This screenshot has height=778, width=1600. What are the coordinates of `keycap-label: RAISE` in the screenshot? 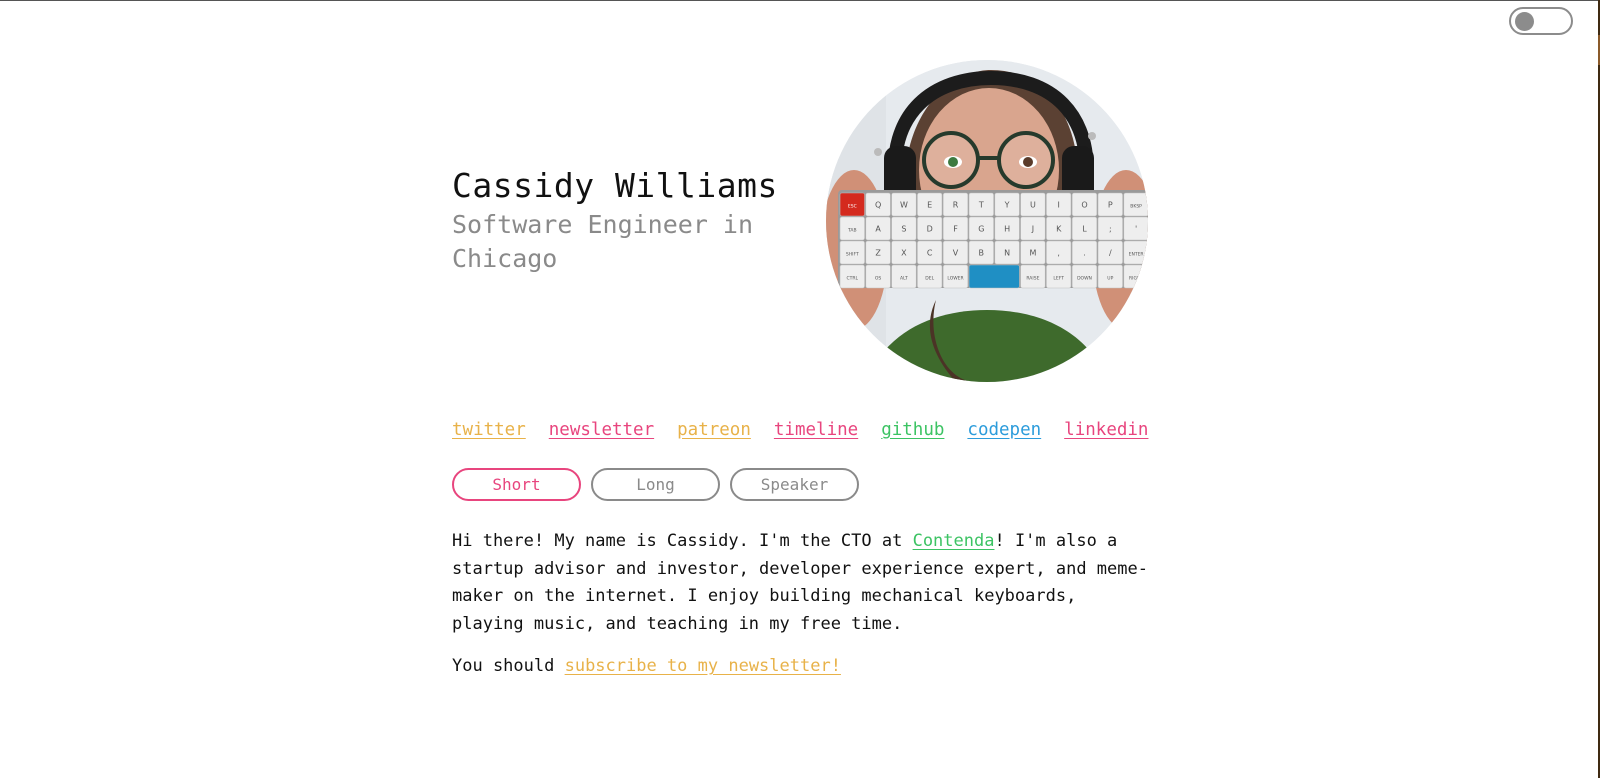 It's located at (1032, 279).